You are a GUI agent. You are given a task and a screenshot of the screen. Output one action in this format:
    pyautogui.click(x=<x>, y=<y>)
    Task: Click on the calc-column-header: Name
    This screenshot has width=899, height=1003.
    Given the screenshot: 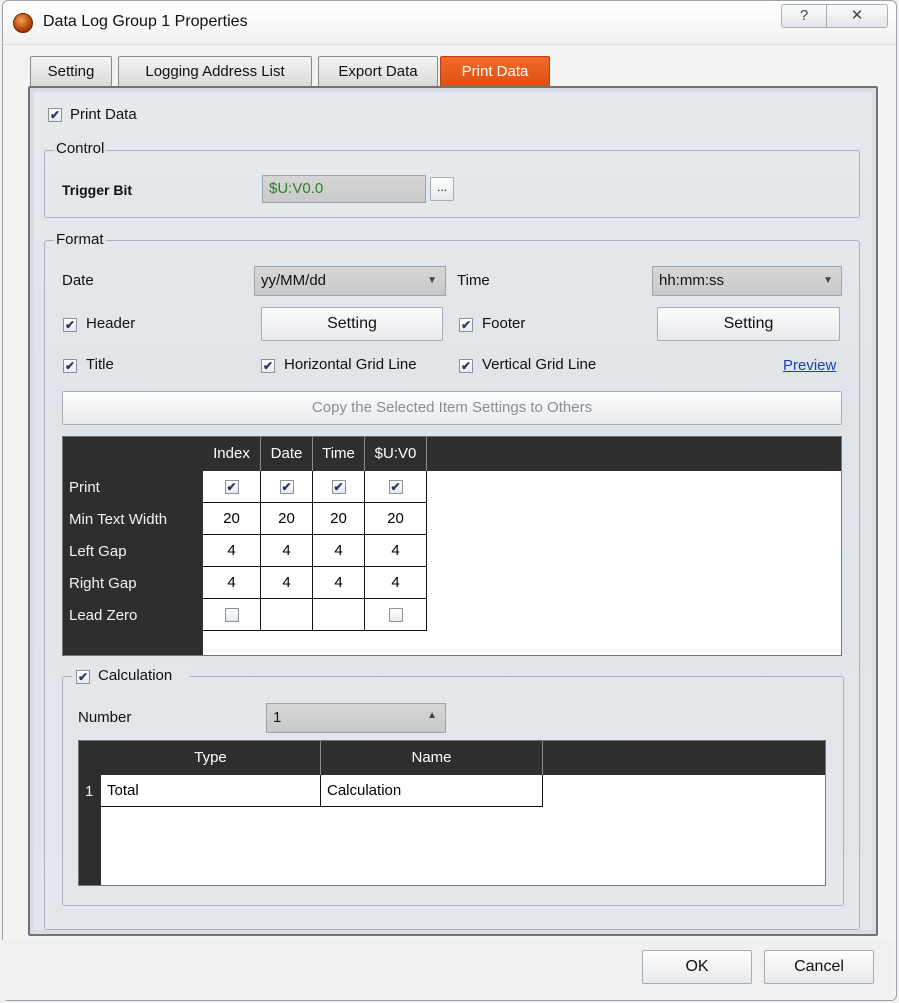 What is the action you would take?
    pyautogui.click(x=432, y=758)
    